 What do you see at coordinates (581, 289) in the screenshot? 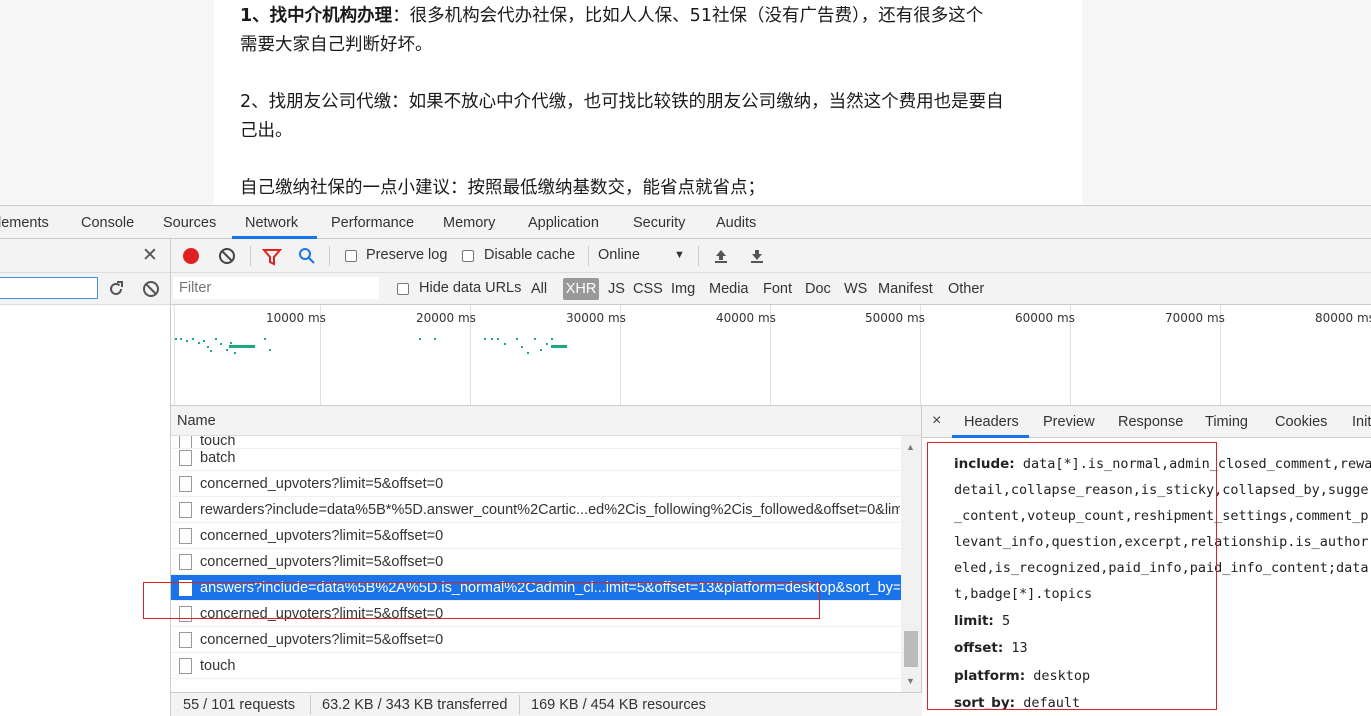
I see `filter-type-xhr: XHR` at bounding box center [581, 289].